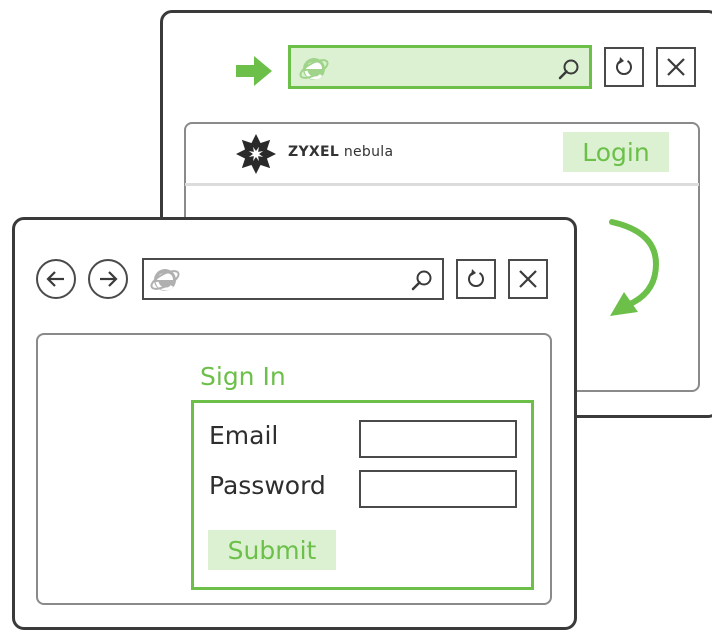  I want to click on header-divider, so click(442, 184).